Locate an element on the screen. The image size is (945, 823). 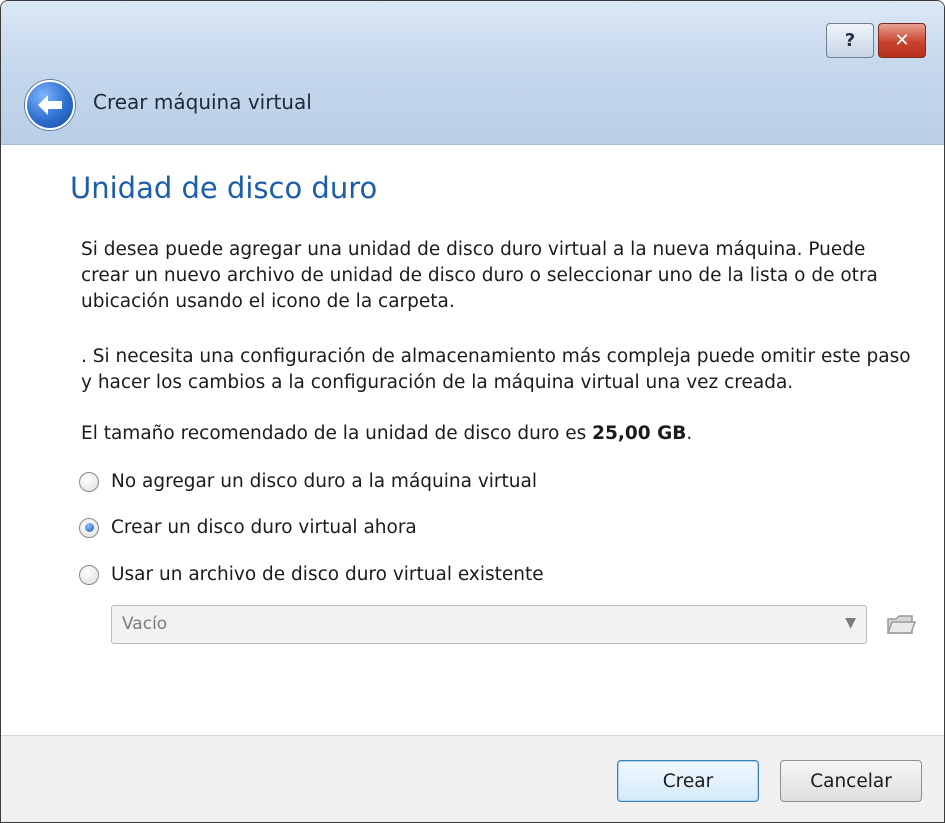
window-title: Crear máquina virtual is located at coordinates (202, 102).